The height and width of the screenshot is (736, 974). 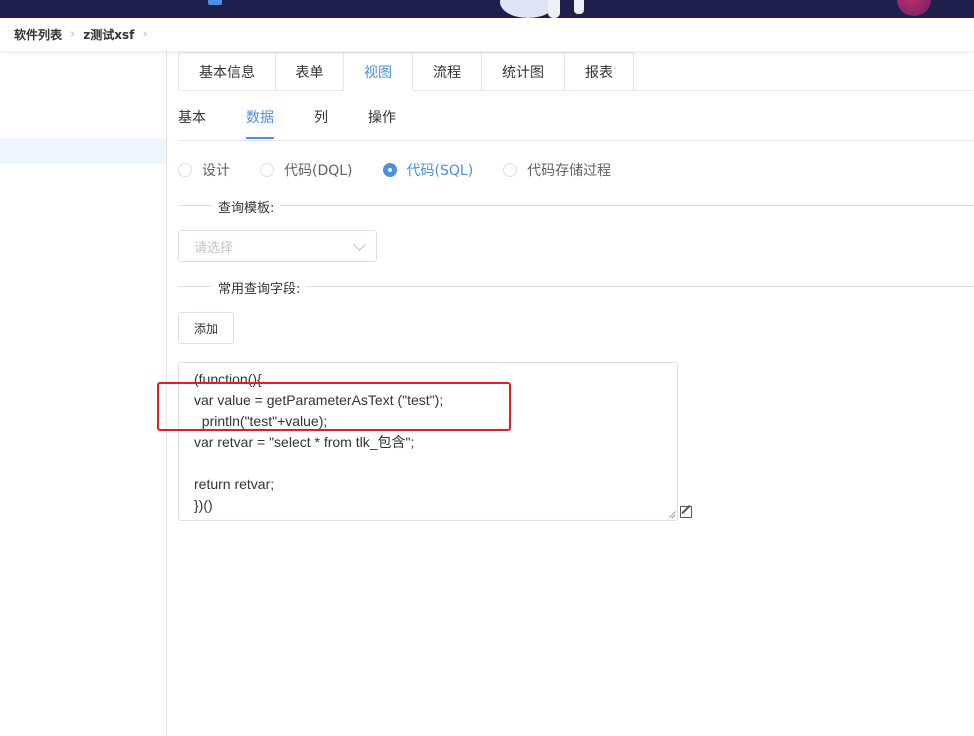 What do you see at coordinates (287, 120) in the screenshot?
I see `secondary-tabs: 基本 数据 列 操作` at bounding box center [287, 120].